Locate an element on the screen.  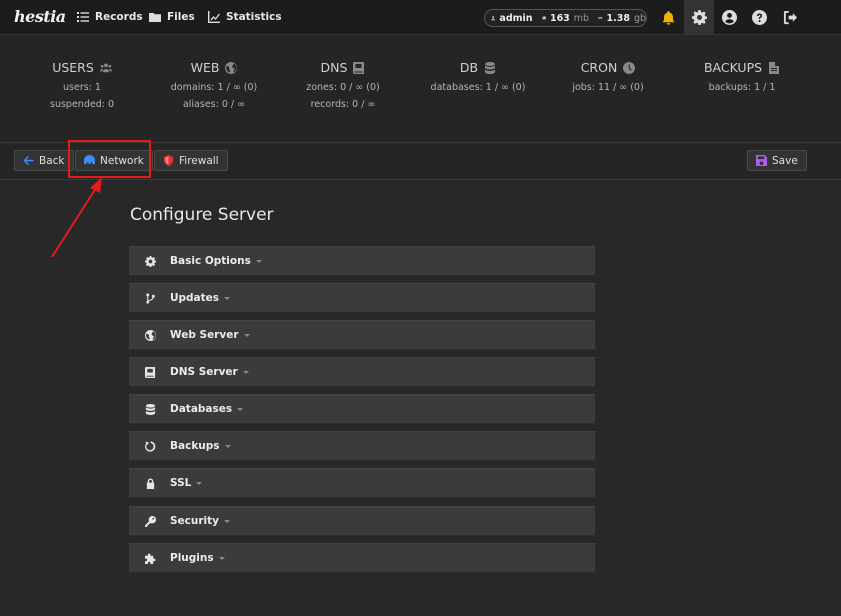
save-button-label: Save is located at coordinates (785, 160).